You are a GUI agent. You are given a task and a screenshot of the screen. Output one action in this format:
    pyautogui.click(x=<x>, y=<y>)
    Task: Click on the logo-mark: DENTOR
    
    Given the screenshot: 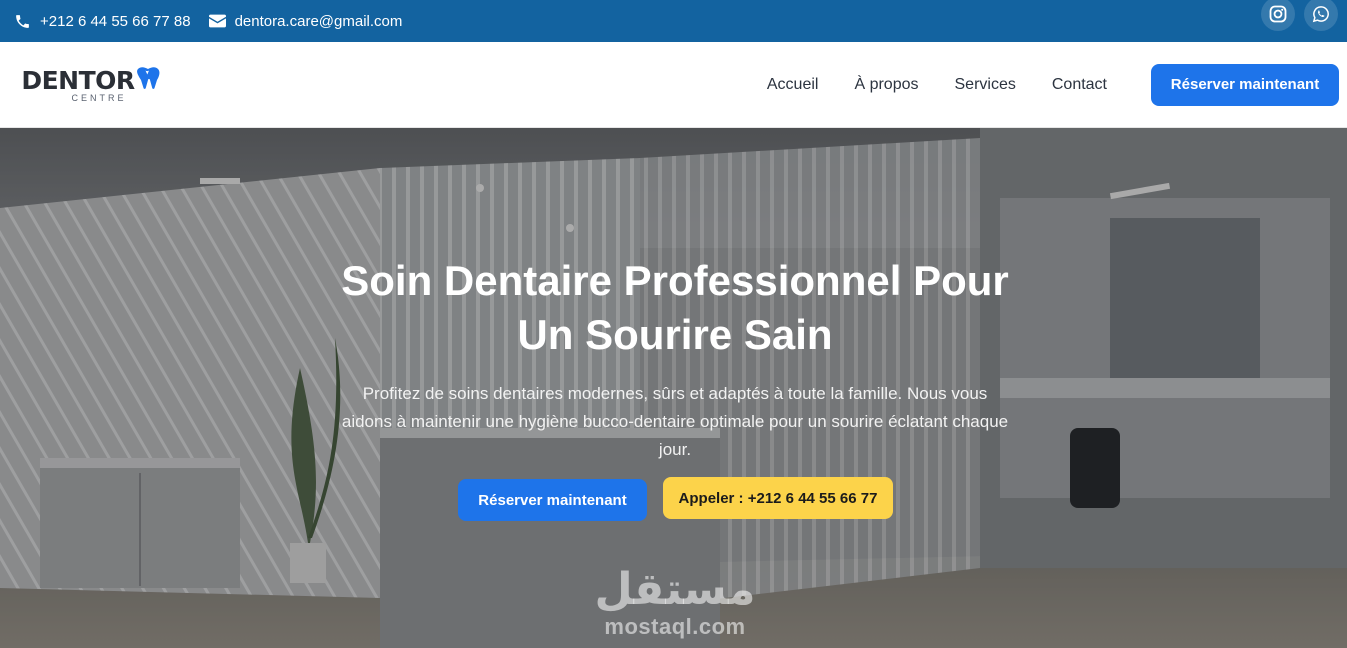 What is the action you would take?
    pyautogui.click(x=90, y=80)
    